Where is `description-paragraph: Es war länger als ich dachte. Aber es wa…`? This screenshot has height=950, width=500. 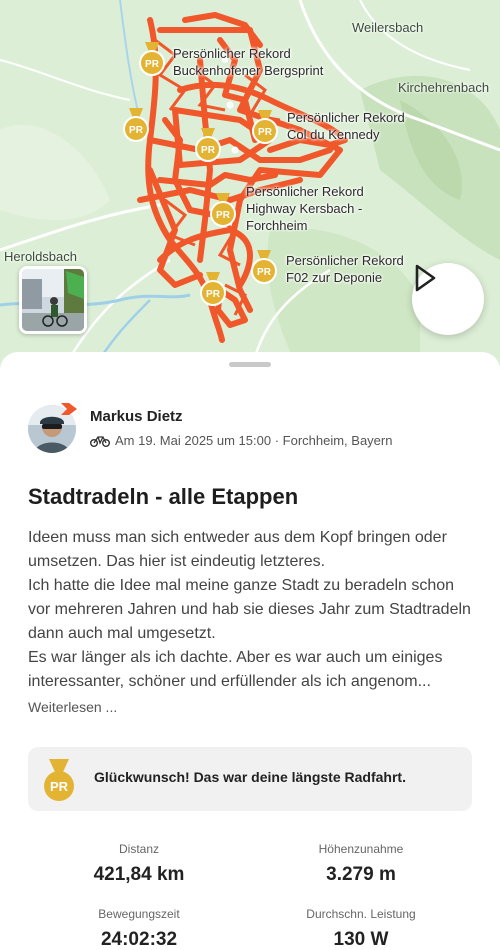 description-paragraph: Es war länger als ich dachte. Aber es wa… is located at coordinates (235, 669).